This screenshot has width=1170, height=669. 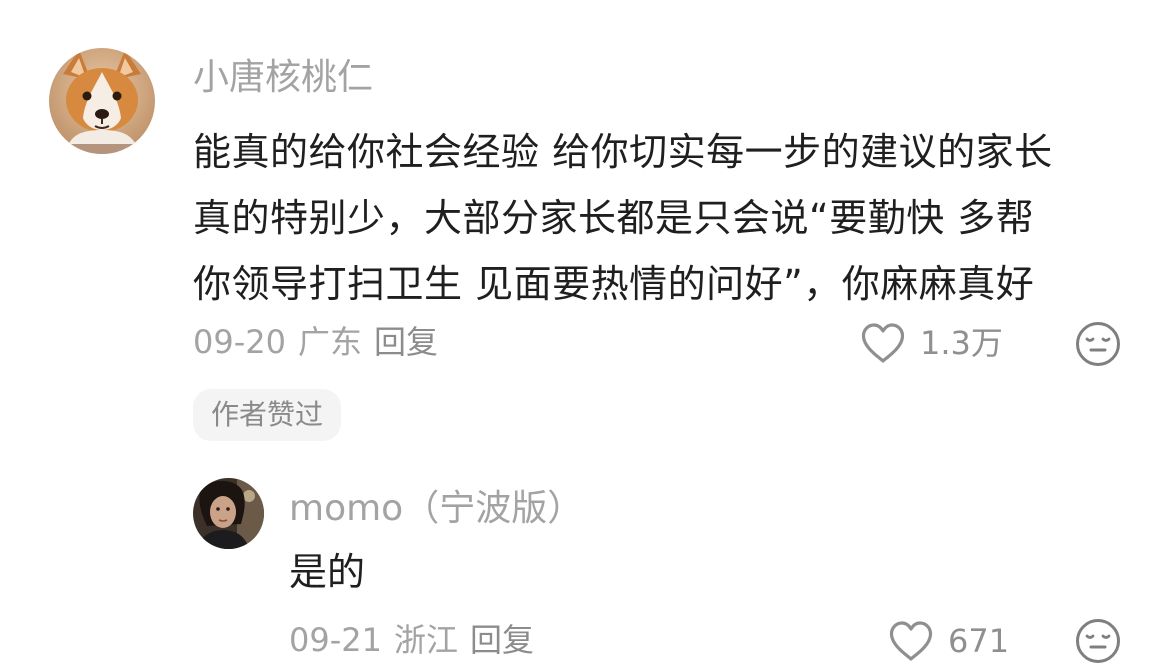 I want to click on like-count: 1.3万, so click(x=961, y=343).